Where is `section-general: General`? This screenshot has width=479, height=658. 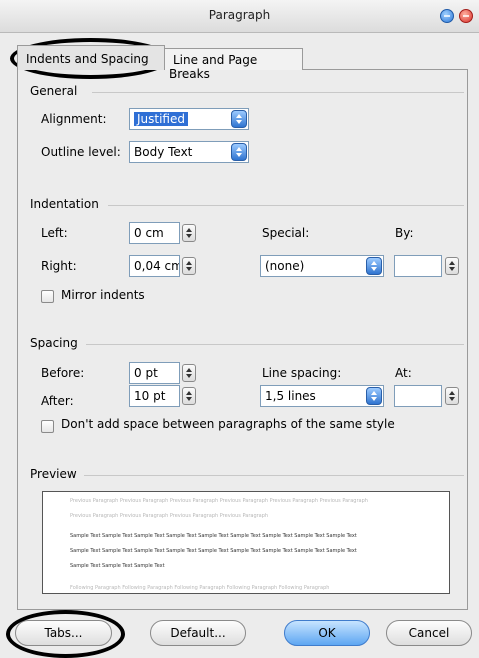
section-general: General is located at coordinates (54, 91).